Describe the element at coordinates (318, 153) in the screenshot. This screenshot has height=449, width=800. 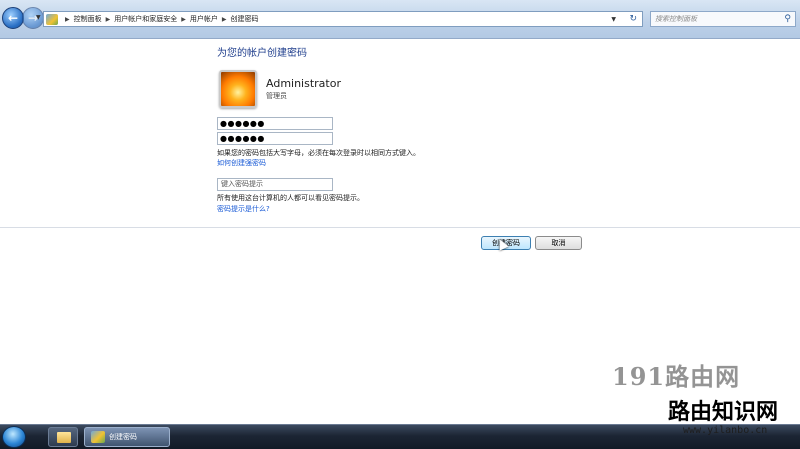
I see `case-sensitivity-note: 如果您的密码包括大写字母，必须在每次登录时以相同方式键入。` at that location.